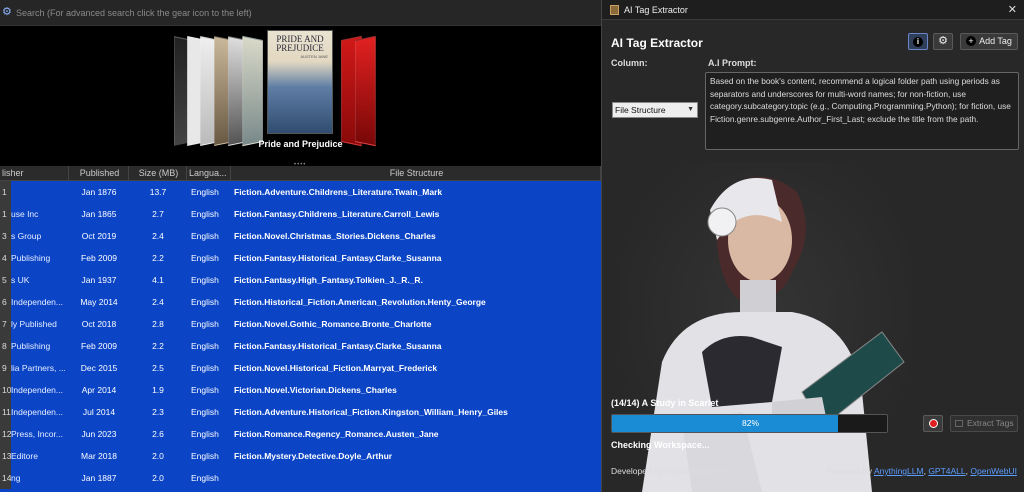 The image size is (1024, 492). What do you see at coordinates (984, 423) in the screenshot?
I see `extract-tags-button: Extract Tags` at bounding box center [984, 423].